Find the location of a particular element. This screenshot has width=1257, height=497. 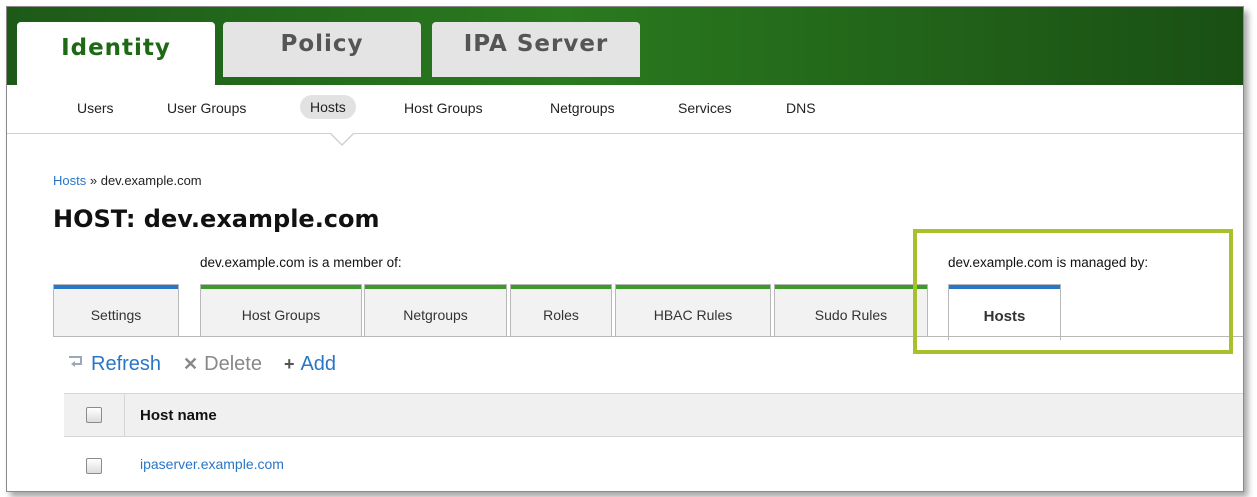

facet-tab-hbac-rules: HBAC Rules is located at coordinates (693, 310).